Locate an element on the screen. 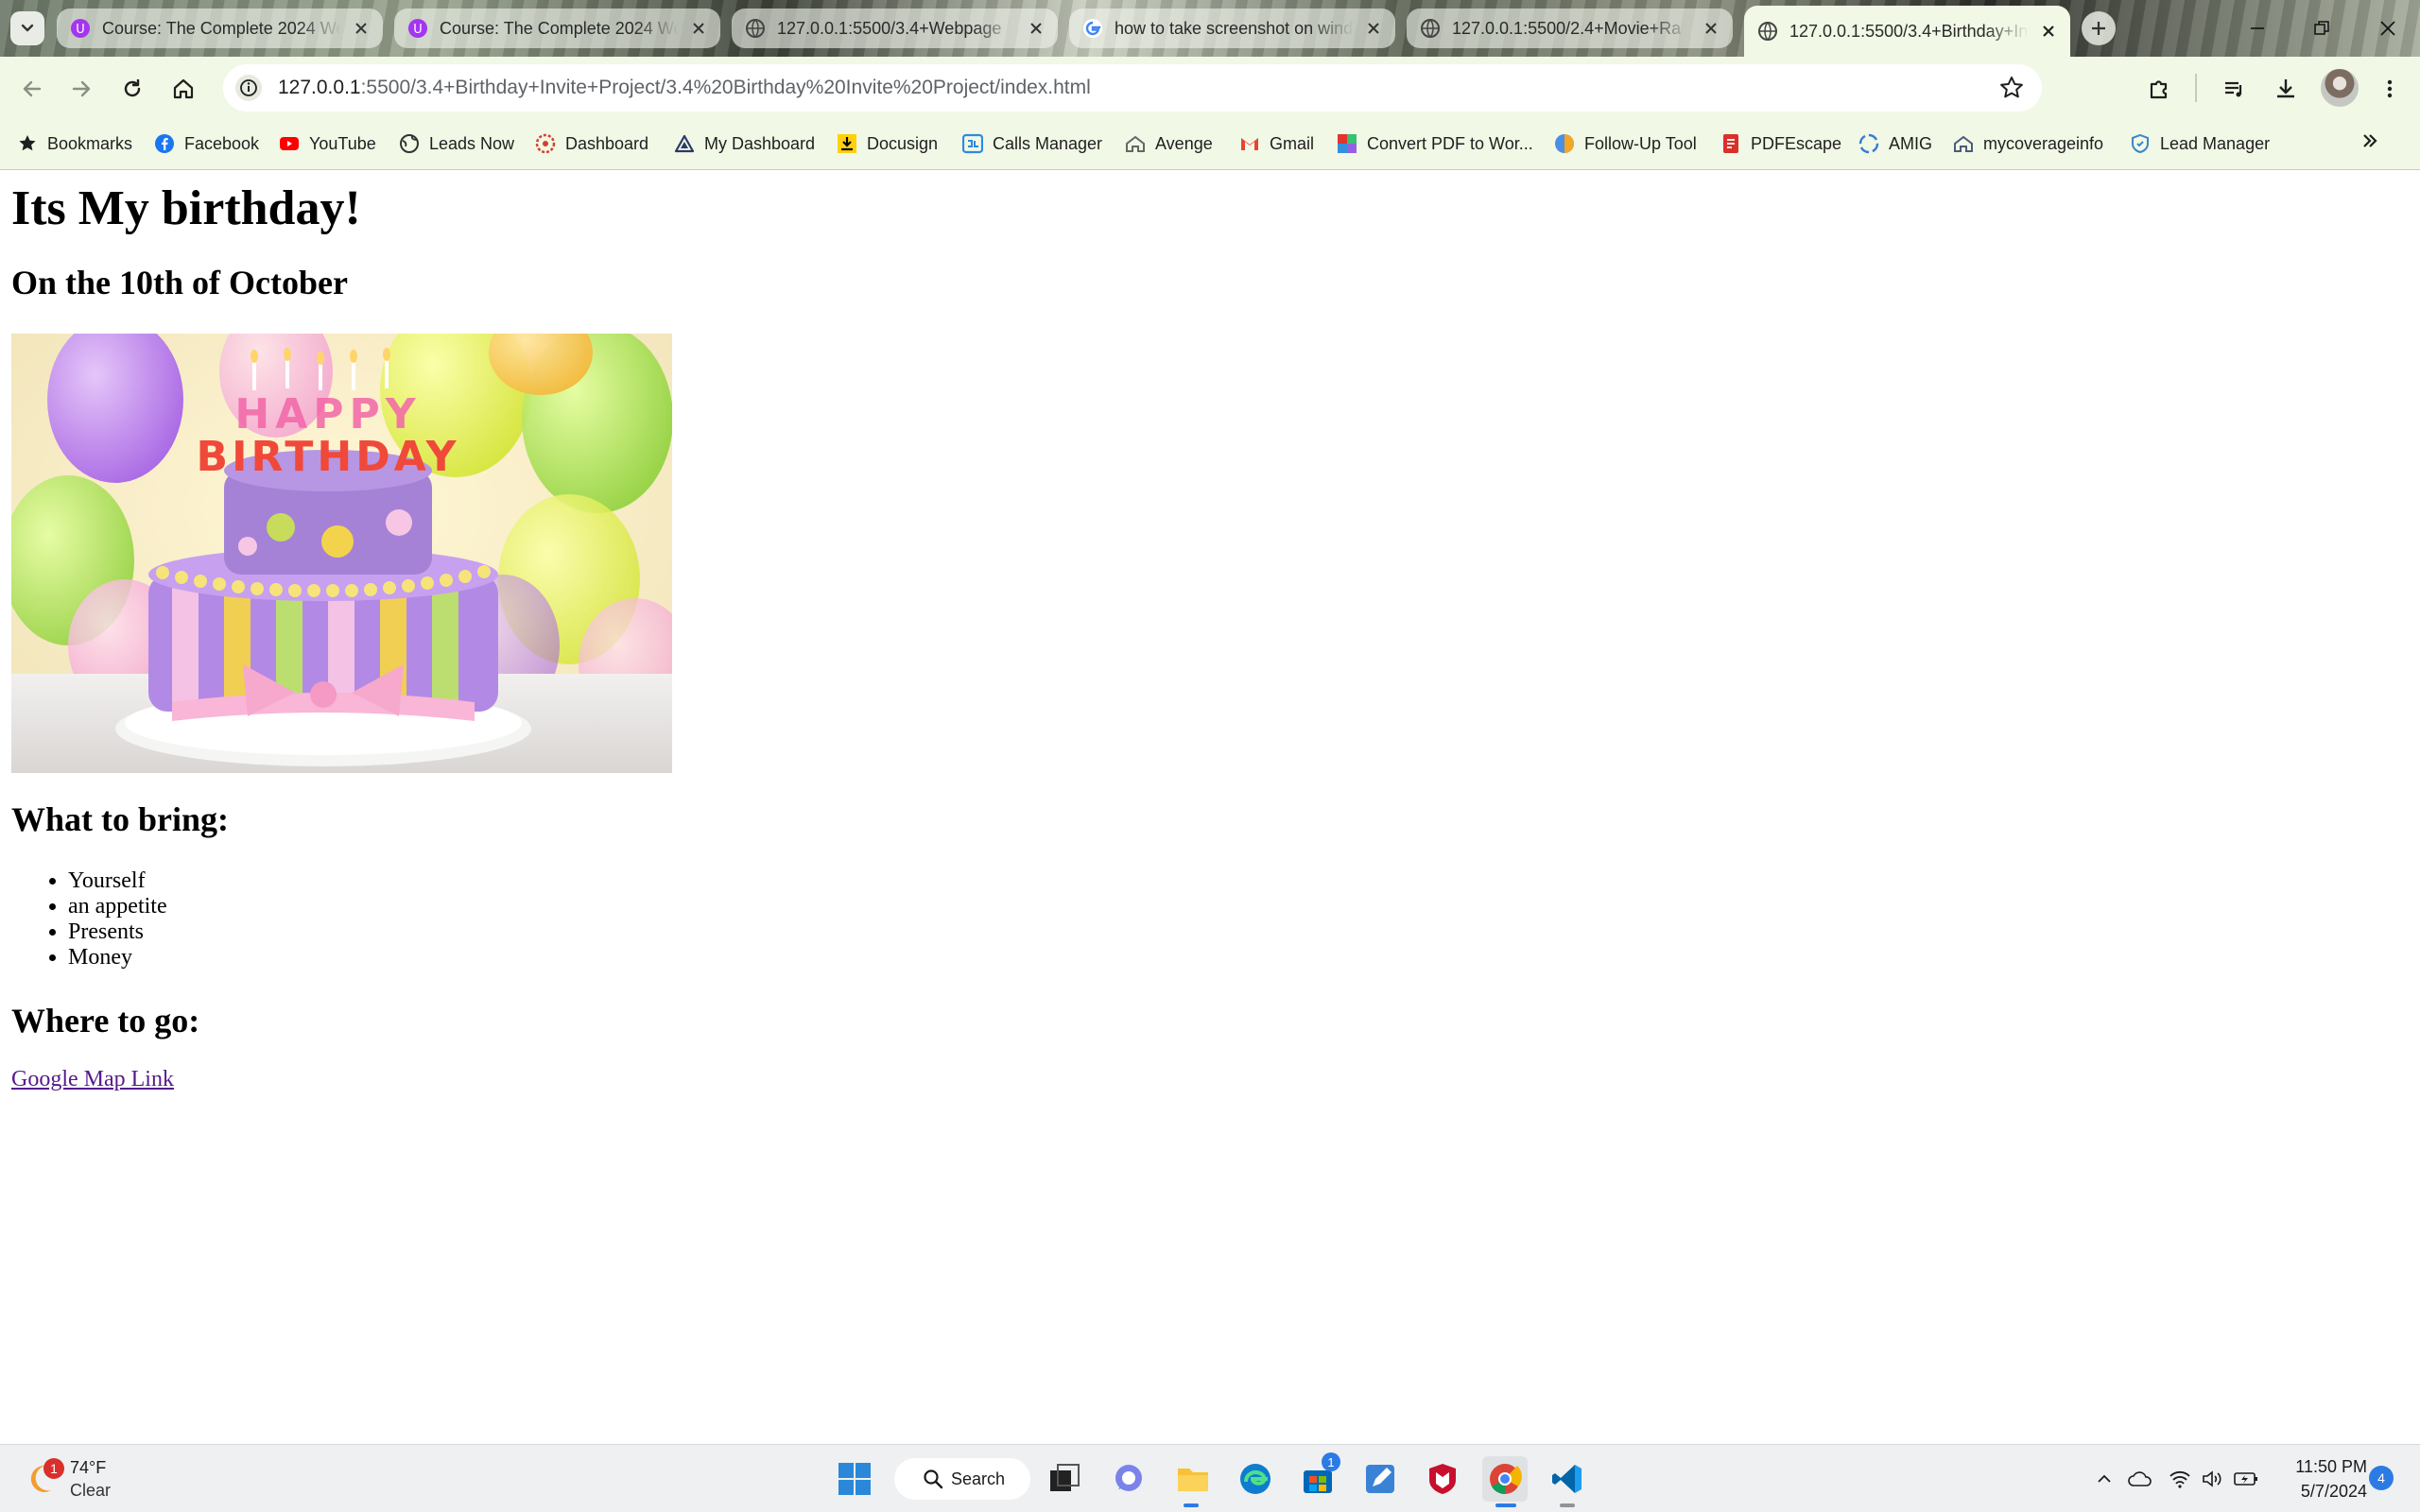  bookmark-lead-manager: Lead Manager is located at coordinates (2200, 144).